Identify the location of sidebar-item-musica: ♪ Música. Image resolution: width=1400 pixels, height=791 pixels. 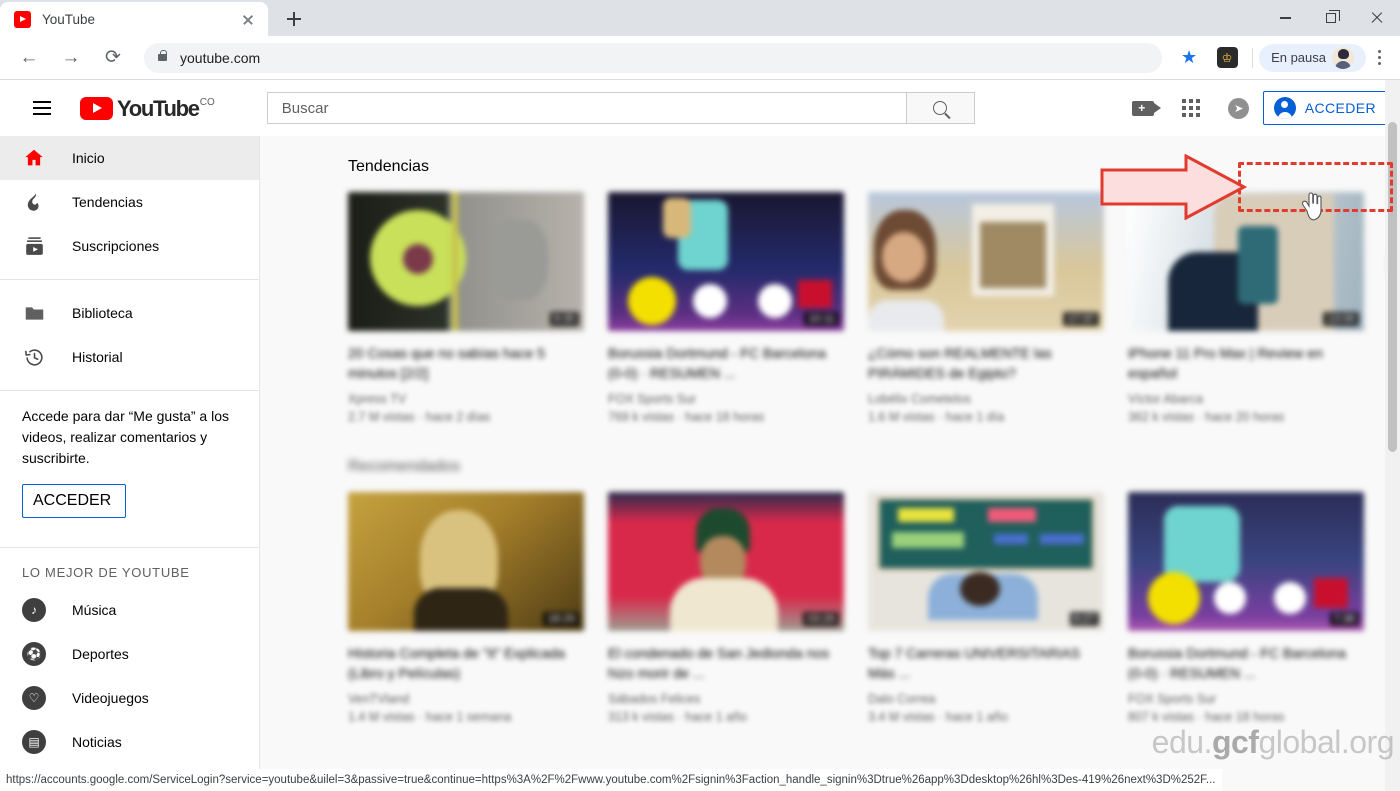
(129, 610).